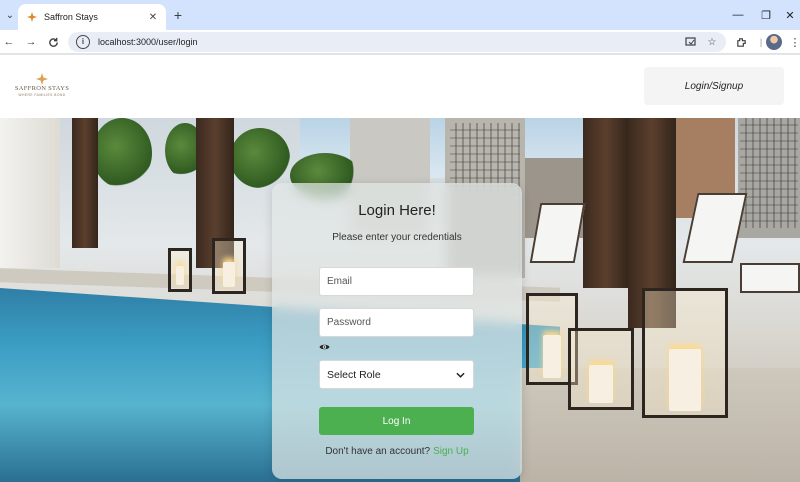 The width and height of the screenshot is (800, 482). Describe the element at coordinates (400, 15) in the screenshot. I see `browser-tab-strip: ⌄ Saffron Stays ✕ + — ❐ ✕` at that location.